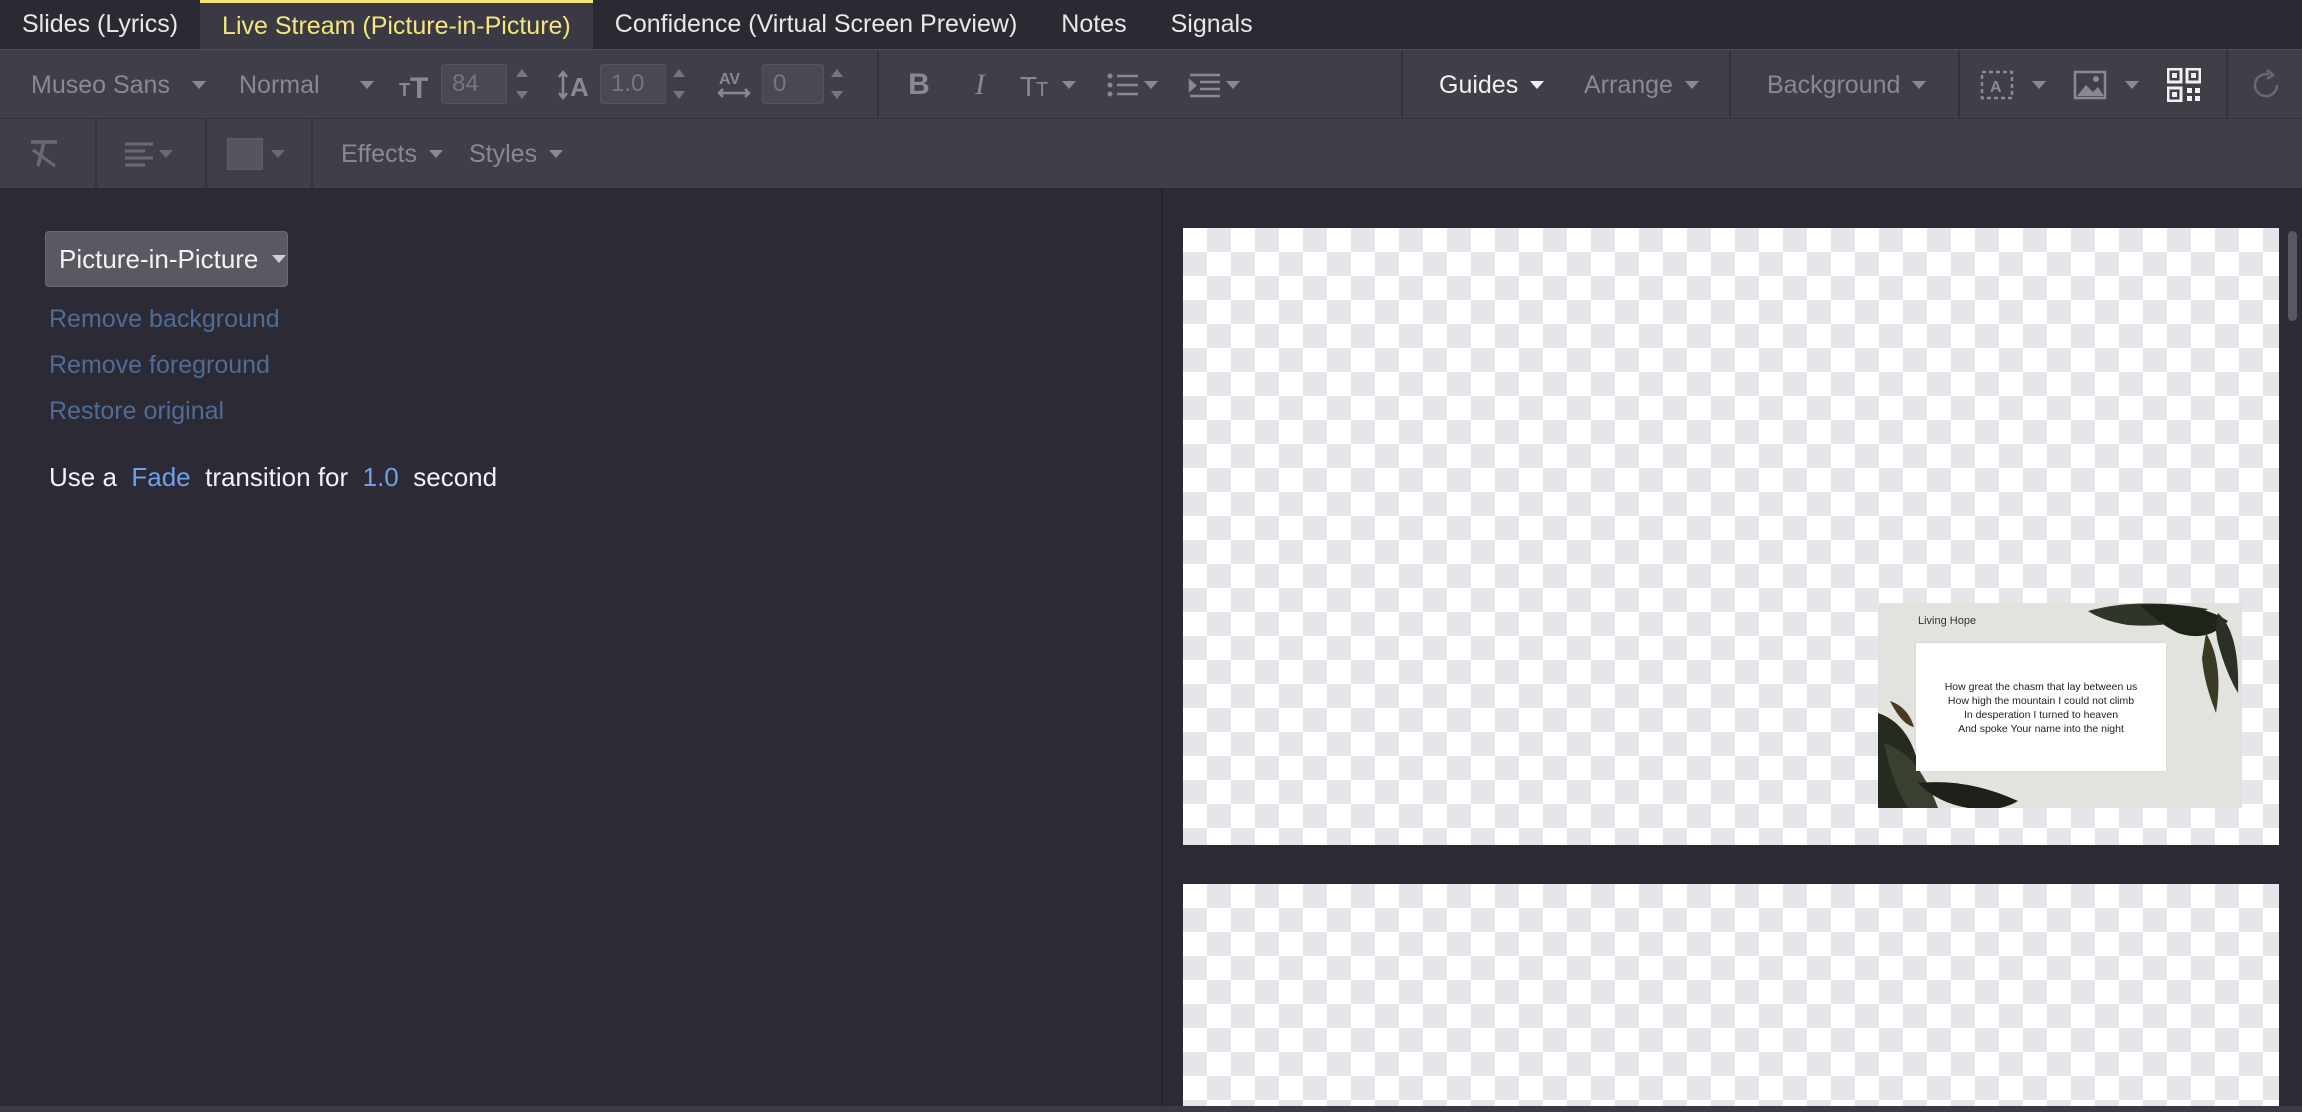  I want to click on transition-duration-link: 1.0, so click(381, 477).